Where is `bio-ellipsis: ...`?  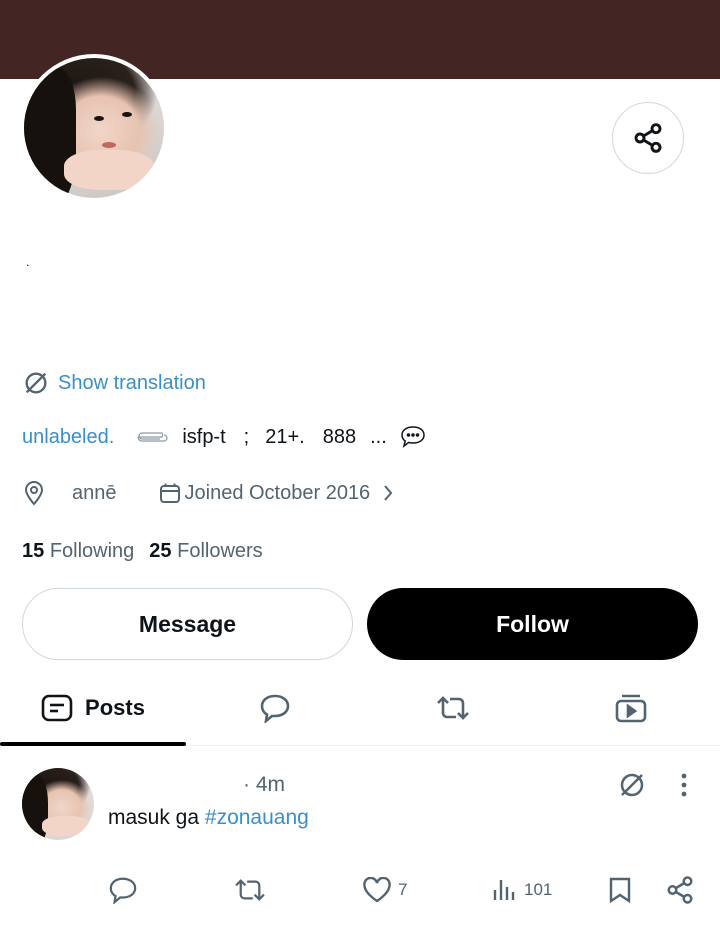
bio-ellipsis: ... is located at coordinates (378, 436).